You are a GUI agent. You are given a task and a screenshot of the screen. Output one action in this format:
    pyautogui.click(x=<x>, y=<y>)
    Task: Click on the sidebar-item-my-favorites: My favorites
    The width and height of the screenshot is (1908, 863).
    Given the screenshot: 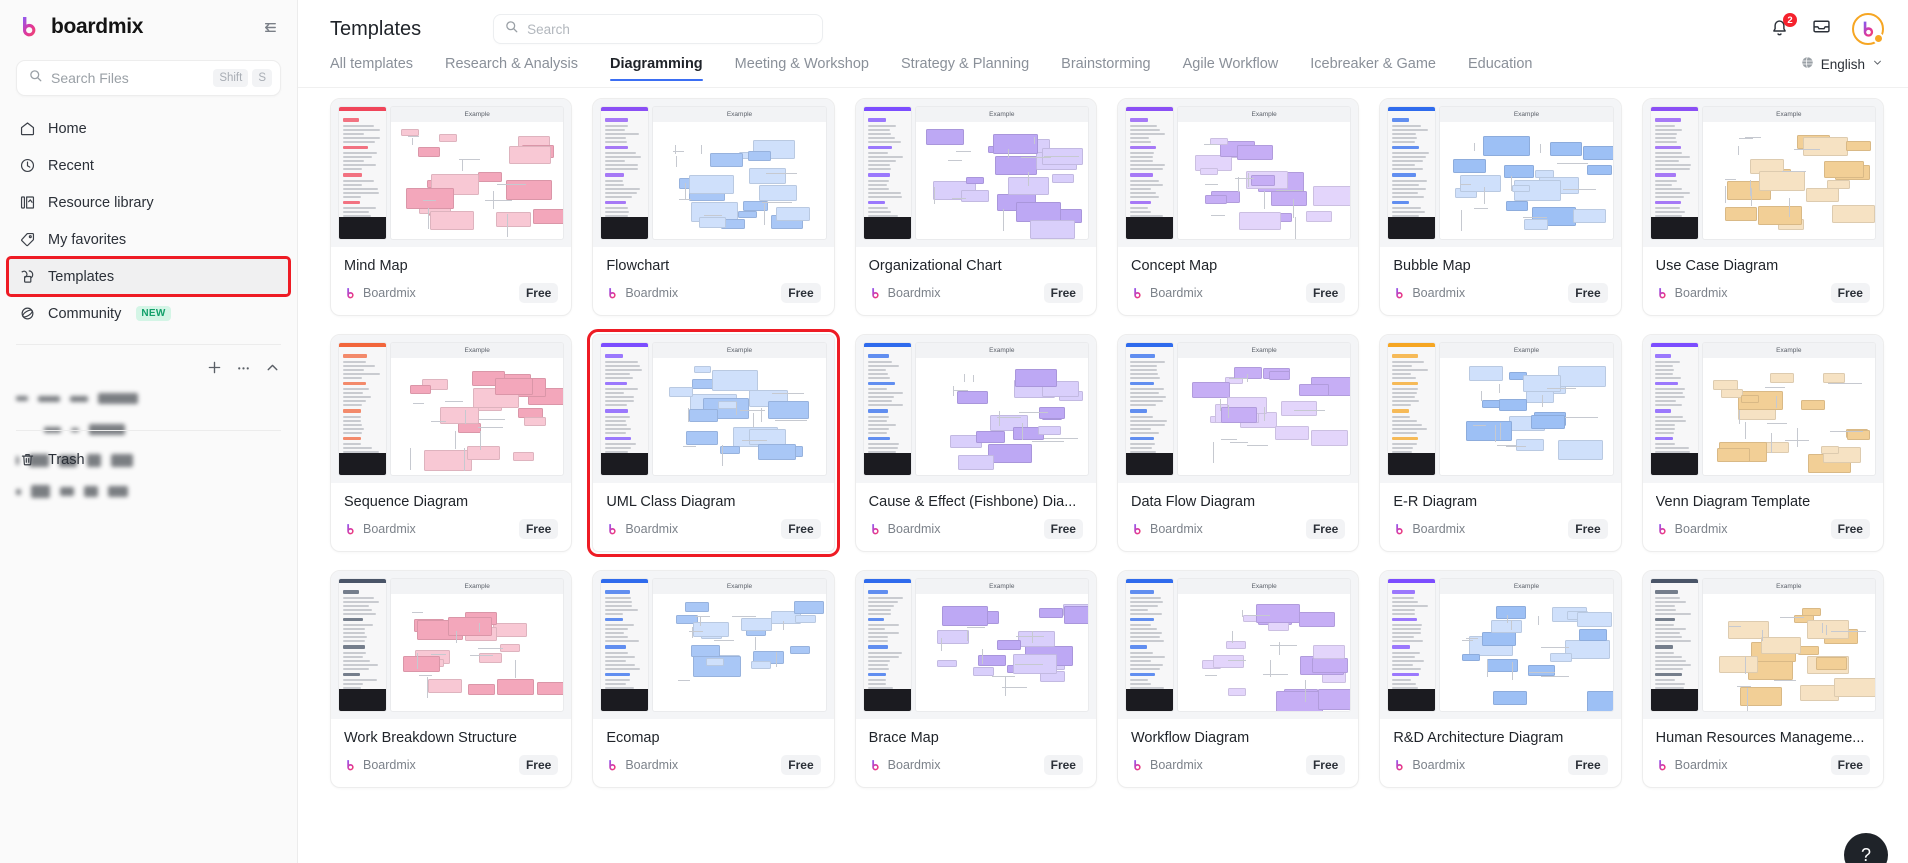 What is the action you would take?
    pyautogui.click(x=148, y=239)
    